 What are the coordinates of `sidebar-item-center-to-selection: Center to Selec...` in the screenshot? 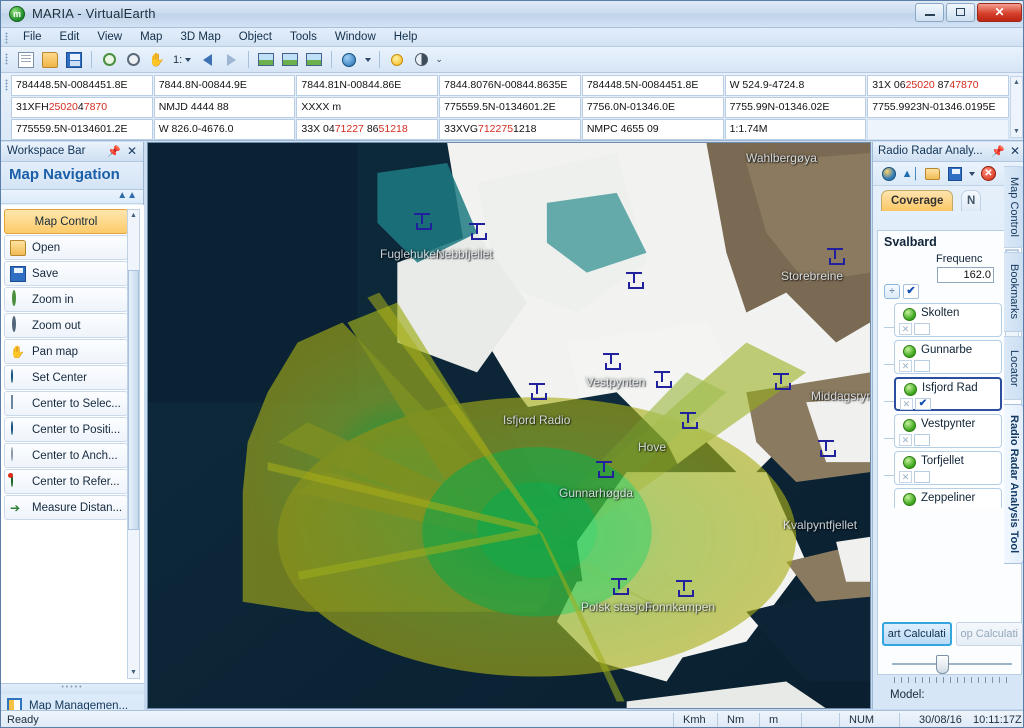 It's located at (66, 403).